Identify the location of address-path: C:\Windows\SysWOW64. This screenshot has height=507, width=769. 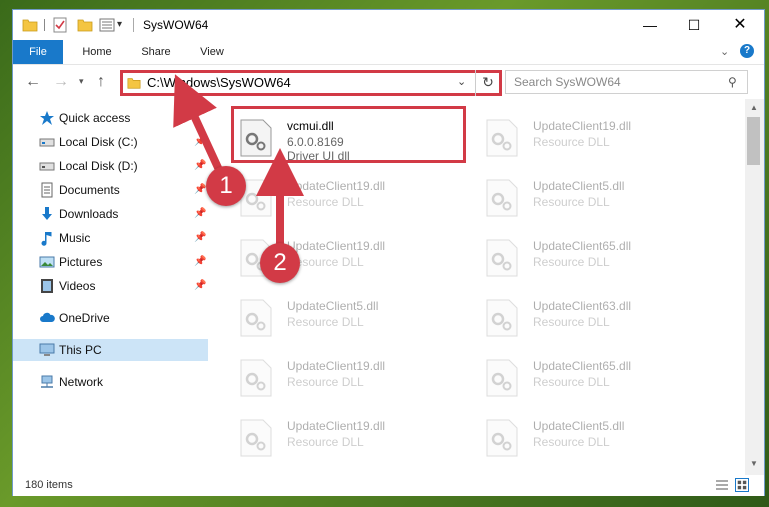
(219, 82).